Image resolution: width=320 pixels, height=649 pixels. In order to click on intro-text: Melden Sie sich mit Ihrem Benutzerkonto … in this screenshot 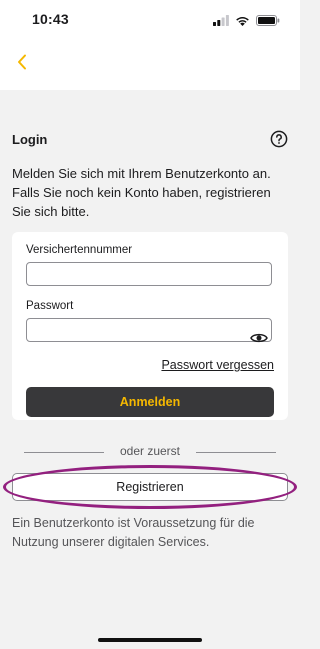, I will do `click(141, 192)`.